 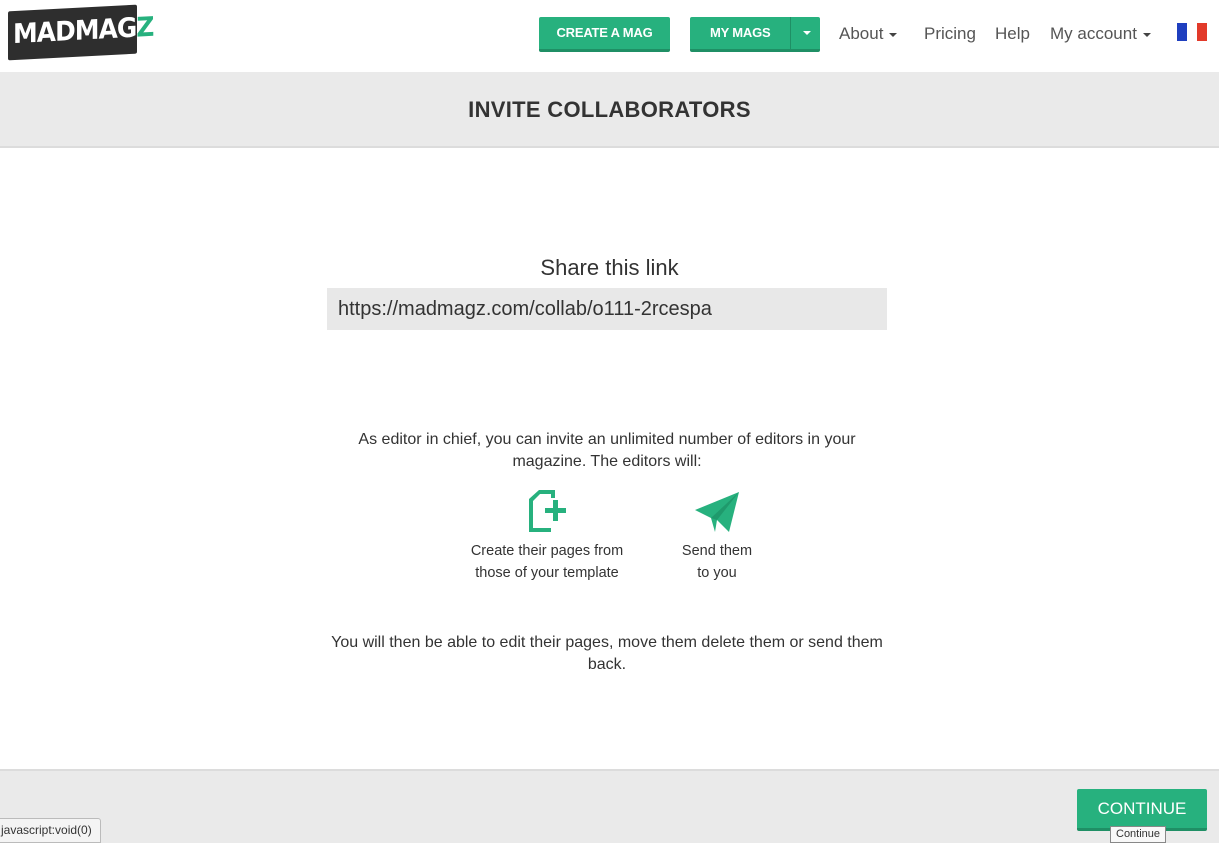 I want to click on page-title-band: INVITE COLLABORATORS, so click(x=609, y=110).